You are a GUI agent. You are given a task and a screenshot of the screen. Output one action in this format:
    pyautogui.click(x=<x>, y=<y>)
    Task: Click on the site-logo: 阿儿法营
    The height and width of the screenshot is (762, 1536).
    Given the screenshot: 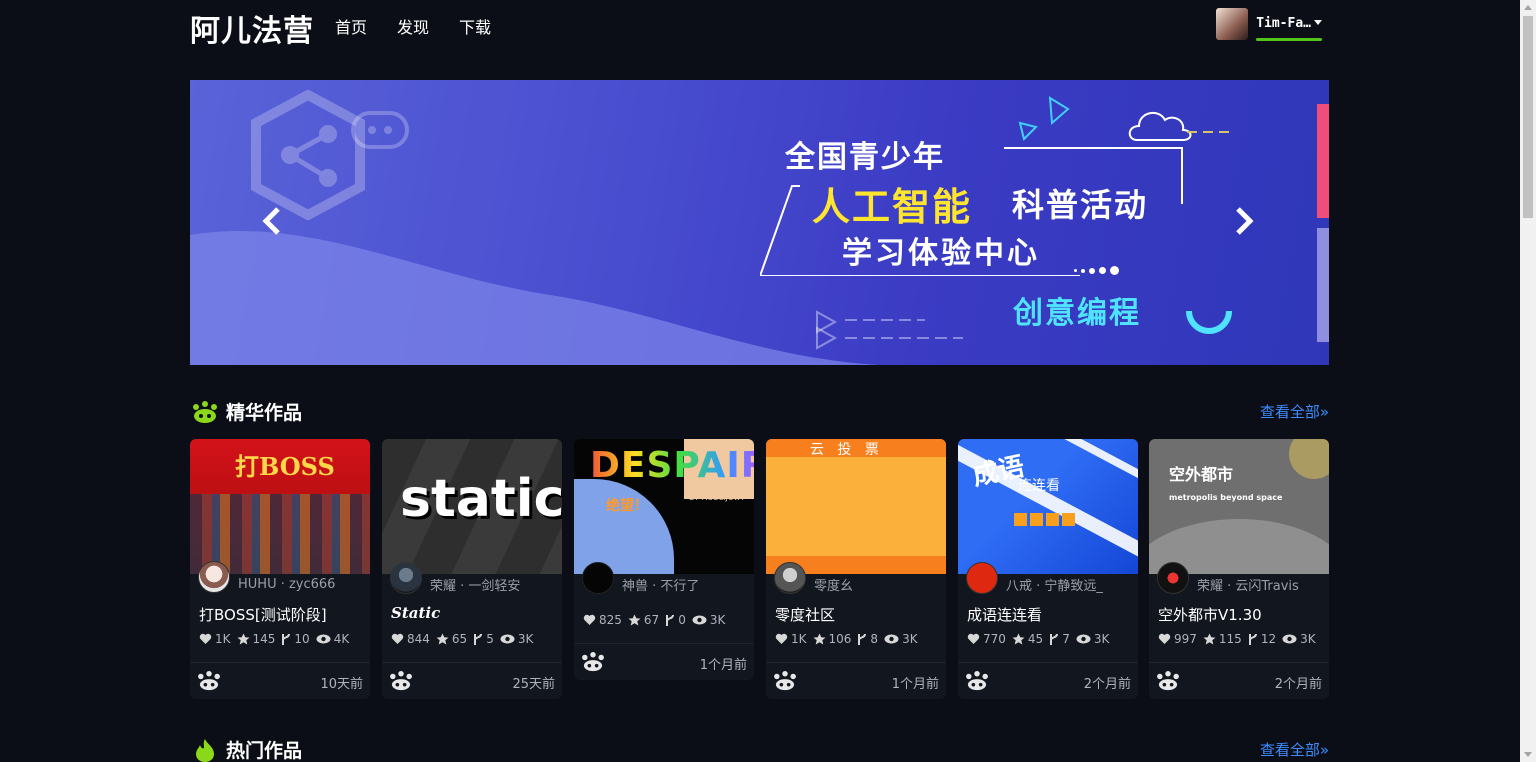 What is the action you would take?
    pyautogui.click(x=252, y=28)
    